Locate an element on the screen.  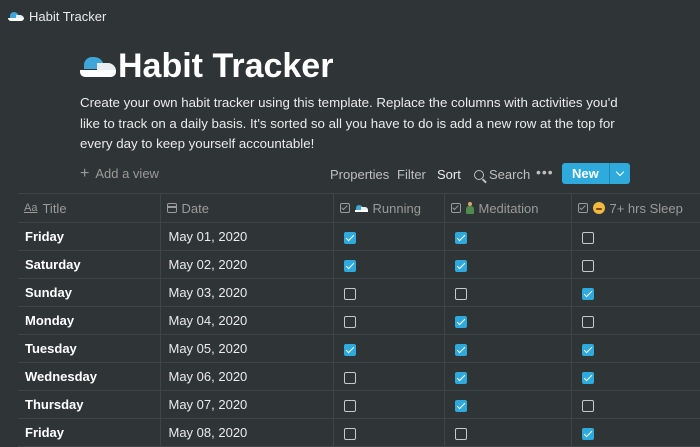
table-row: Saturday May 02, 2020 is located at coordinates (359, 264).